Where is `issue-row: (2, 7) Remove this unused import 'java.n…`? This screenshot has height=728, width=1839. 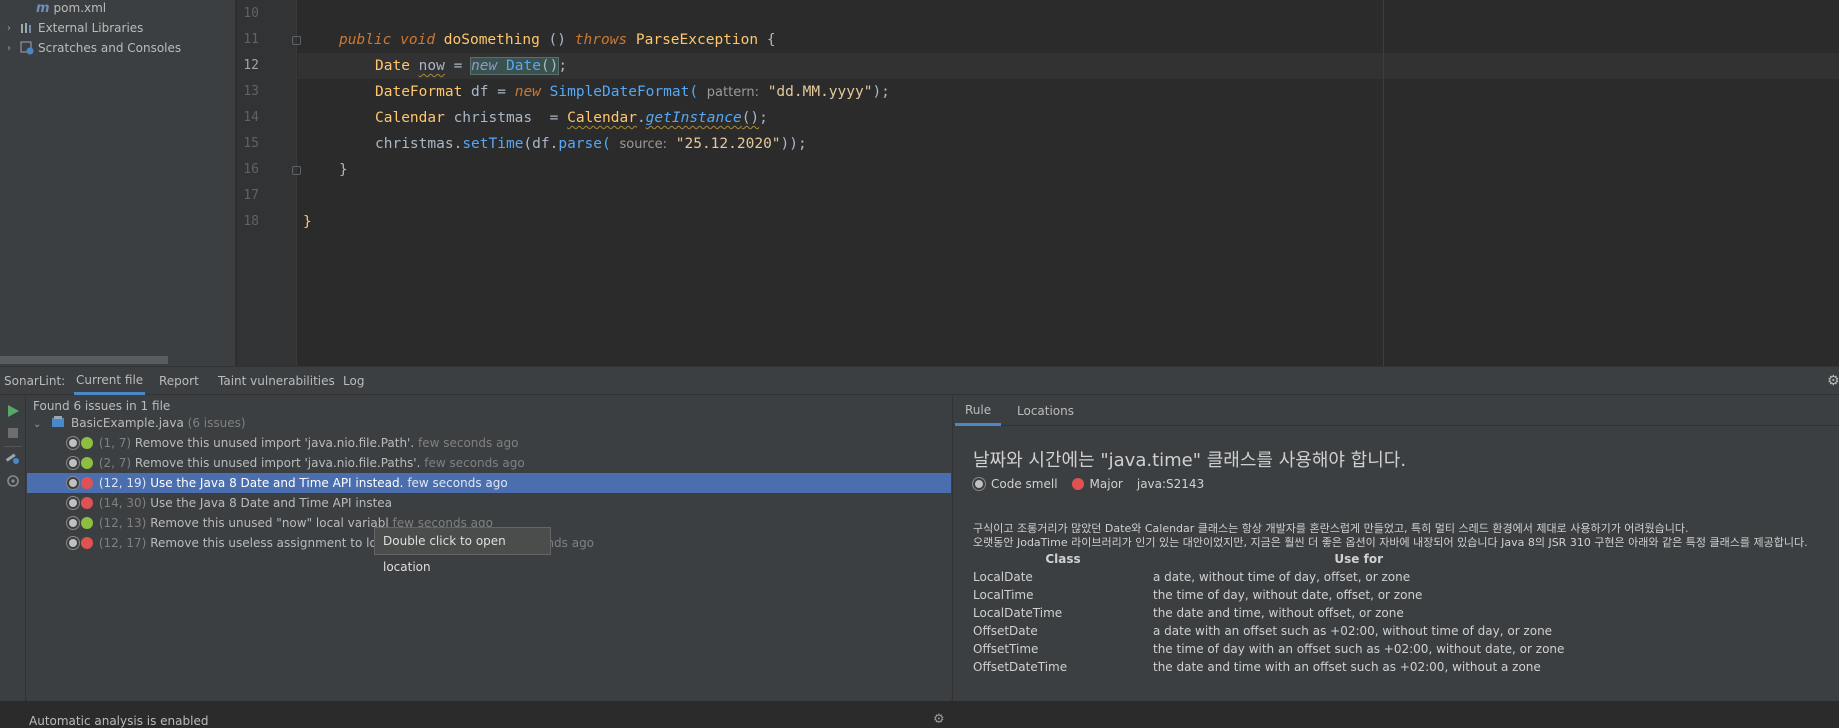 issue-row: (2, 7) Remove this unused import 'java.n… is located at coordinates (489, 463).